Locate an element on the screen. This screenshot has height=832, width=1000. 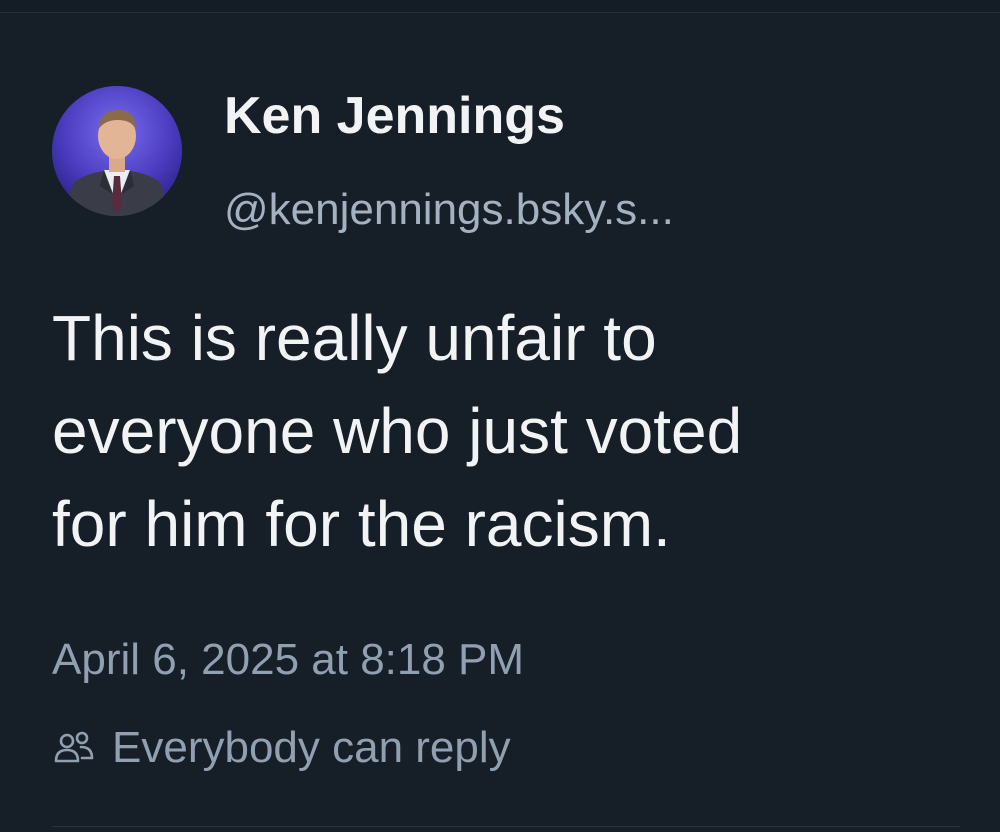
post-text-line: for him for the racism. is located at coordinates (361, 524).